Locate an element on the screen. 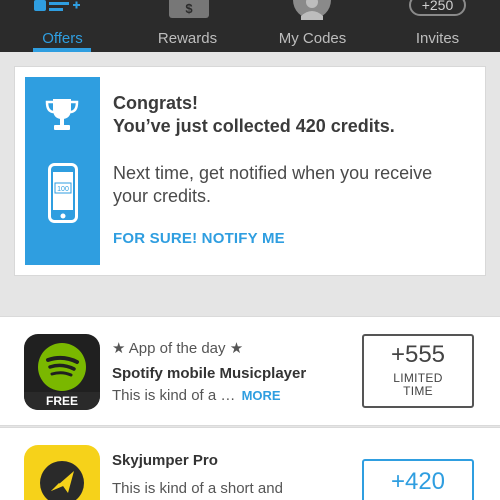 Image resolution: width=500 pixels, height=500 pixels. credits-button: +420 is located at coordinates (418, 479).